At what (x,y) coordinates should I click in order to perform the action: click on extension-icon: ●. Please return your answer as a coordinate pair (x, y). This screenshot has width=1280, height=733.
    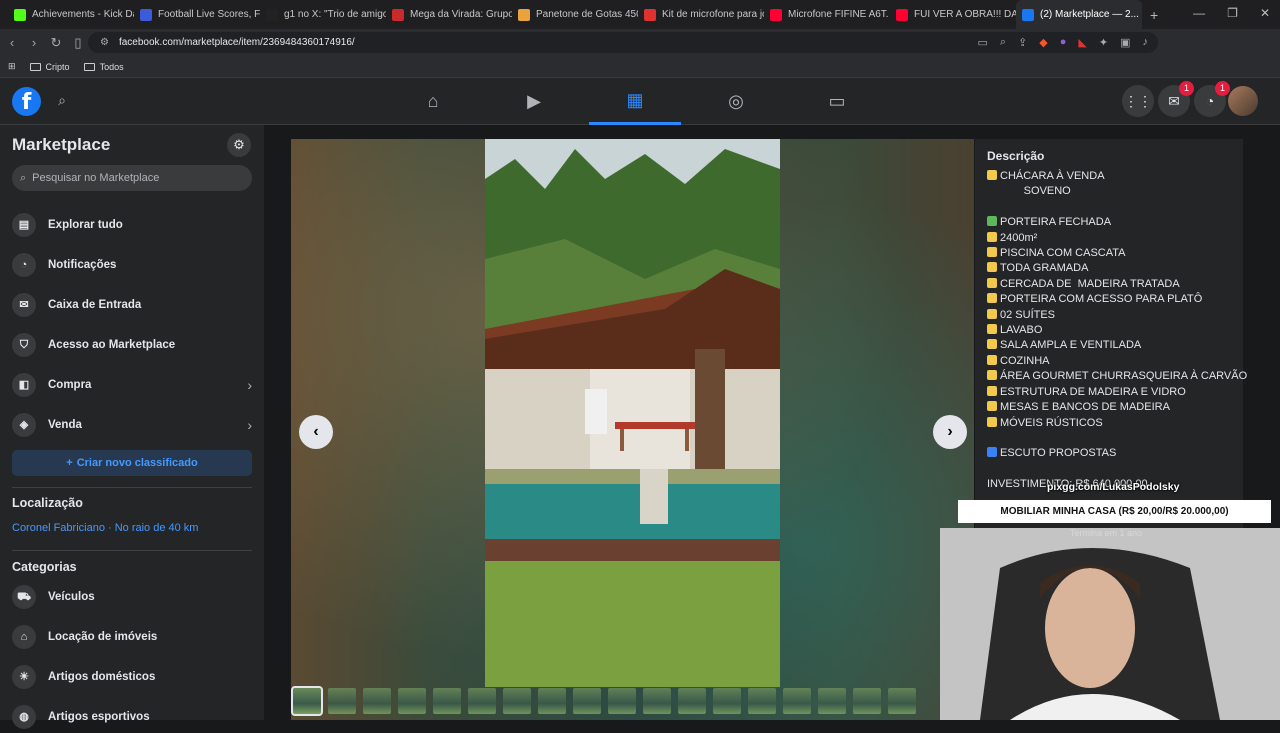
    Looking at the image, I should click on (1063, 42).